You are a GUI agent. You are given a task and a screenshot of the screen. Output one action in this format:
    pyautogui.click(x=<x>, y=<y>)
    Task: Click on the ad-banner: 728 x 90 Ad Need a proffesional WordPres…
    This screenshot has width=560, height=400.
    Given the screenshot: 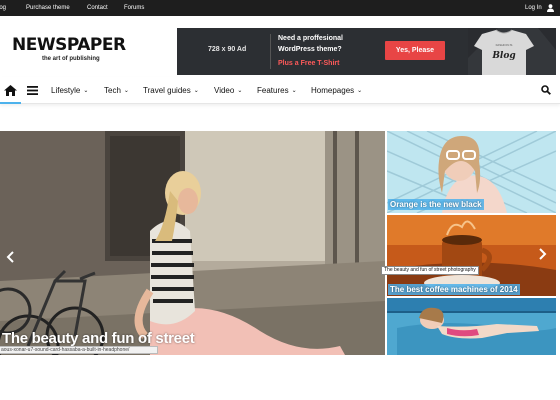 What is the action you would take?
    pyautogui.click(x=366, y=51)
    